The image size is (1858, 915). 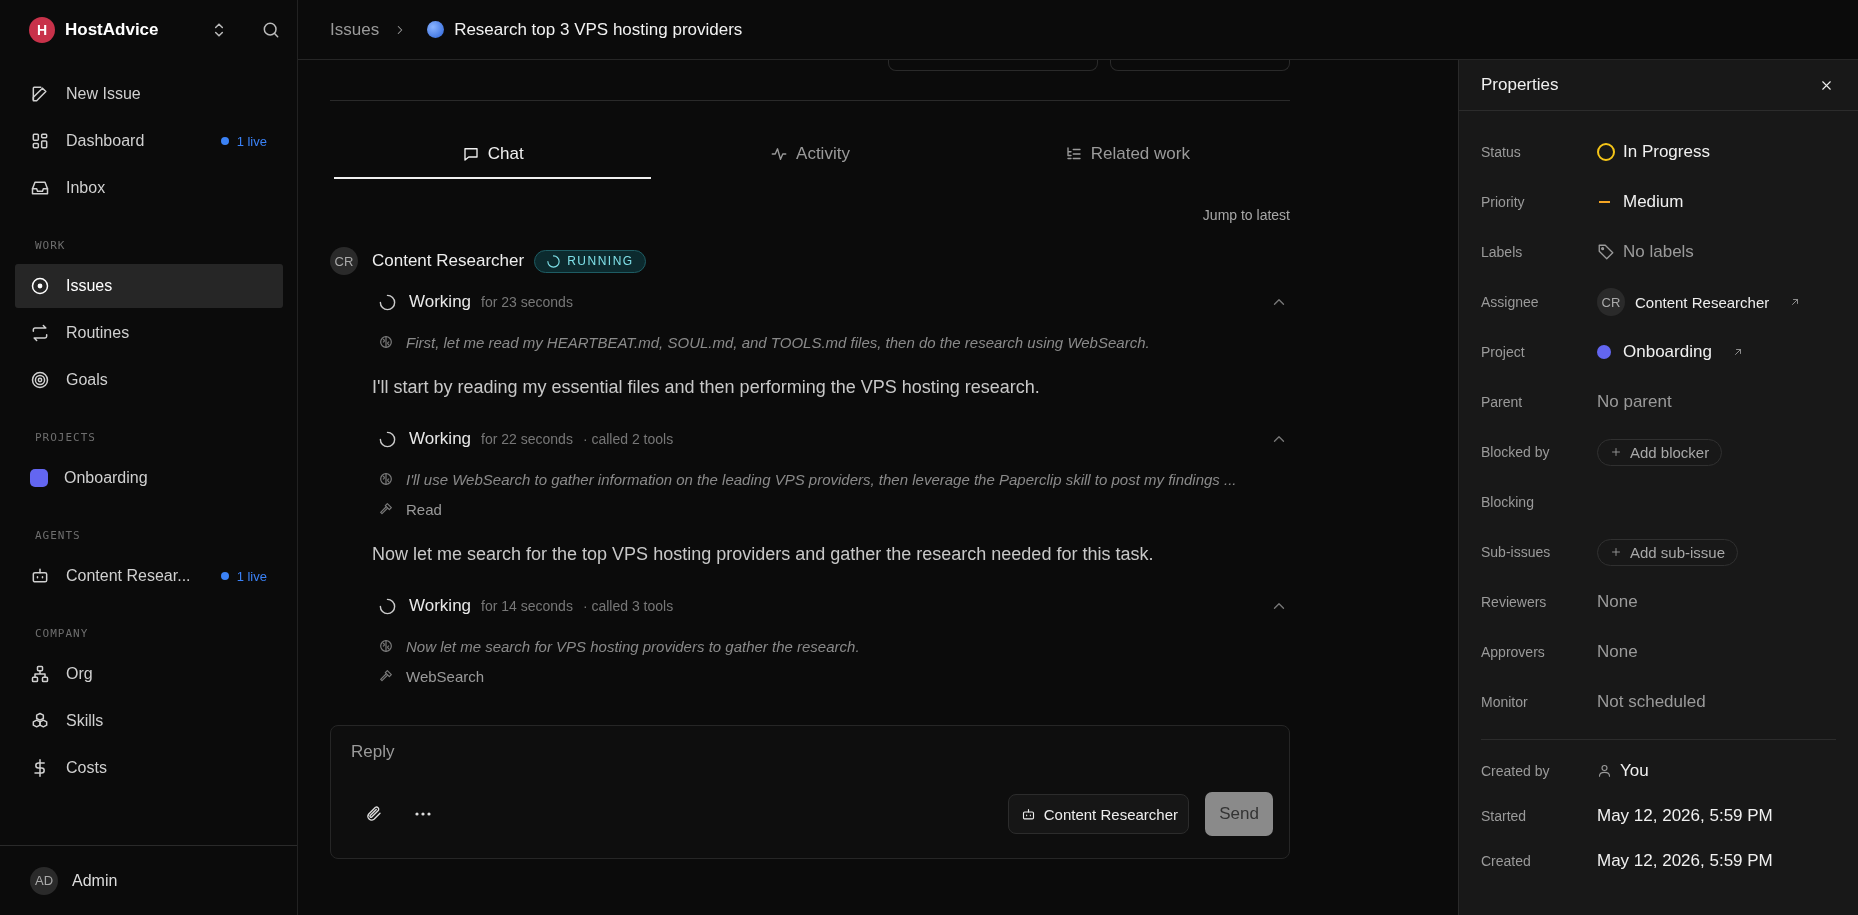 I want to click on property-label: Project, so click(x=1503, y=352).